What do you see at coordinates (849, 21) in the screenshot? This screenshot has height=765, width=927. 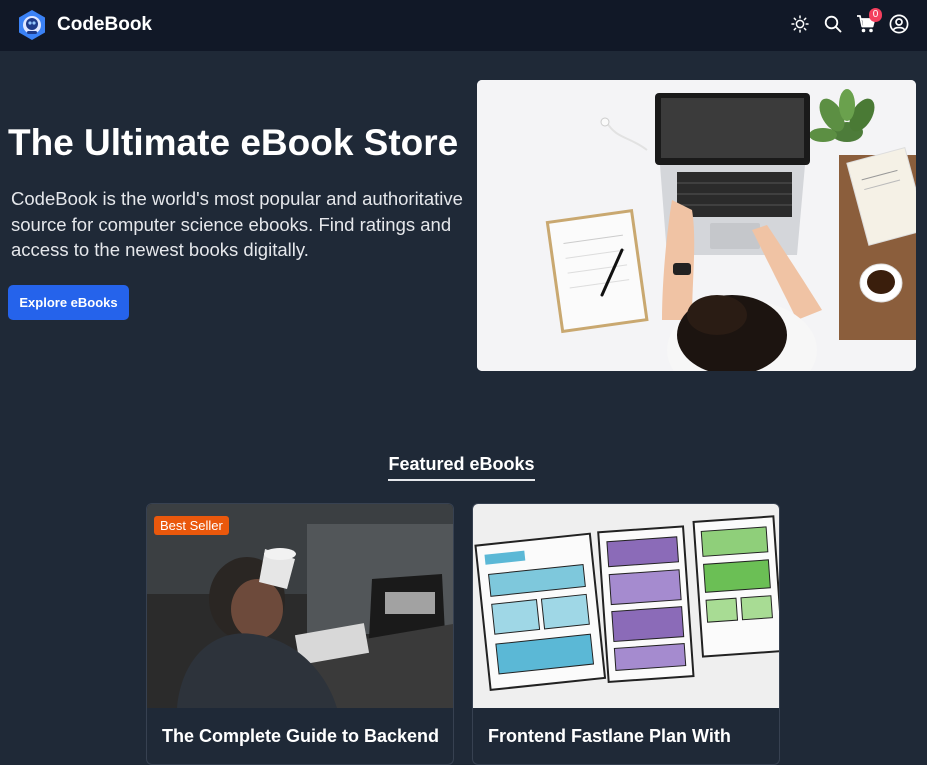 I see `navbar-actions: 0` at bounding box center [849, 21].